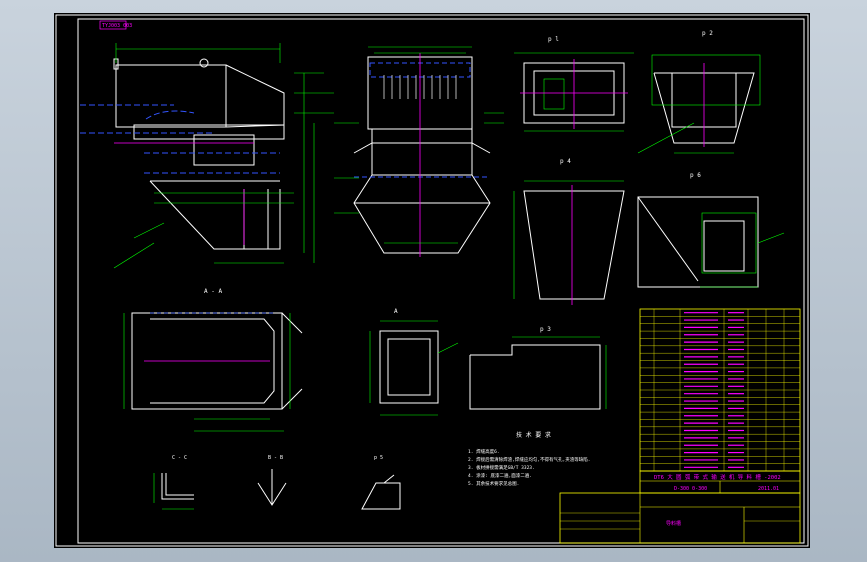  Describe the element at coordinates (545, 329) in the screenshot. I see `view-label-p3: p 3` at that location.